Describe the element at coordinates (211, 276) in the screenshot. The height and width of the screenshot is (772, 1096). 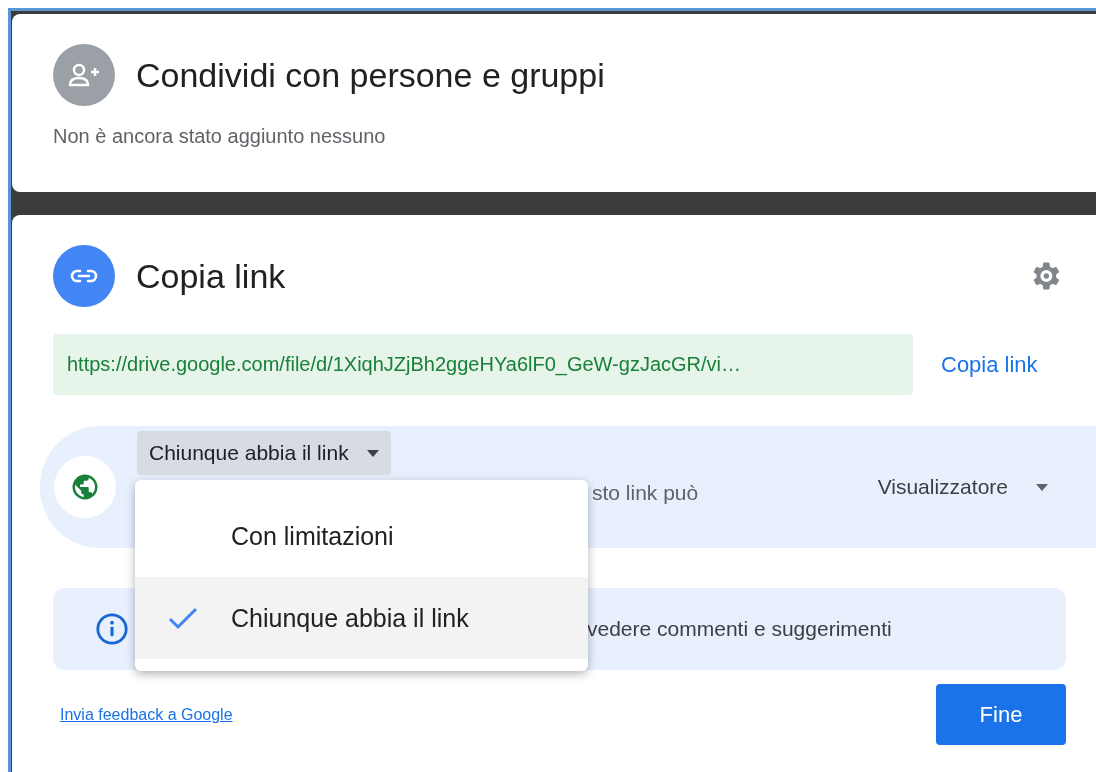
I see `link-title: Copia link` at that location.